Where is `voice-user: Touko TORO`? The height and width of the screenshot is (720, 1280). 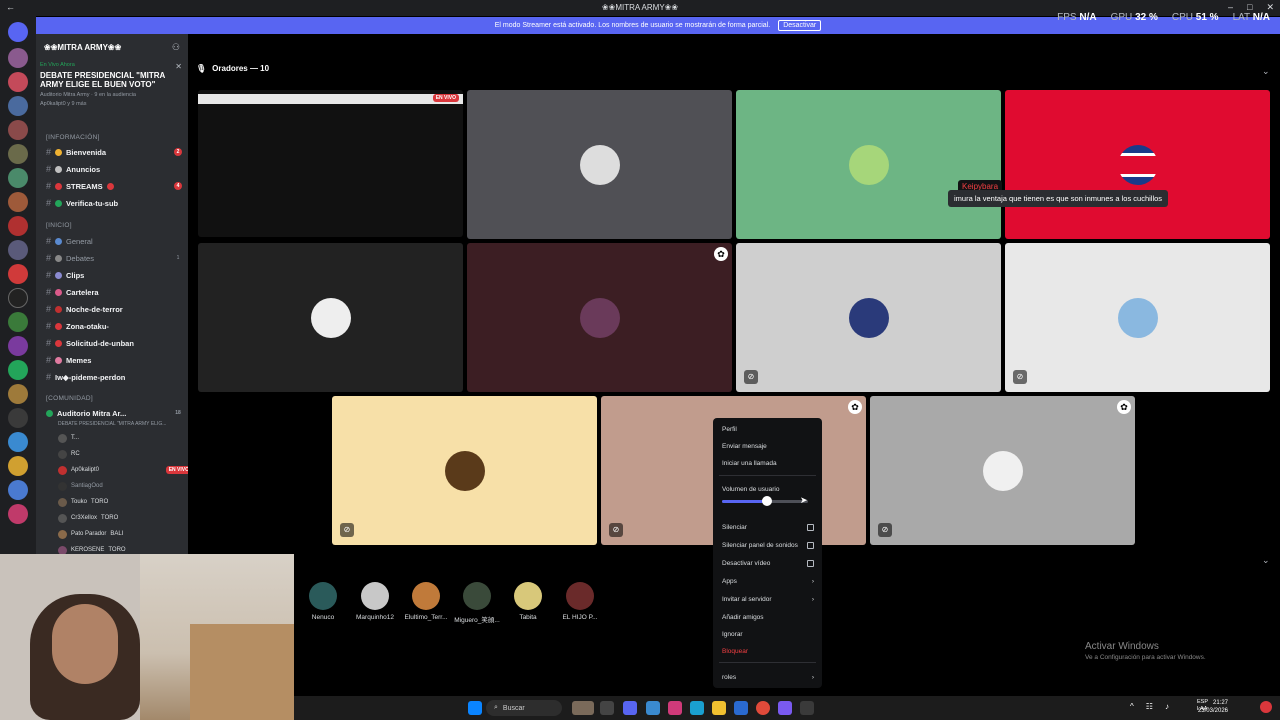
voice-user: Touko TORO is located at coordinates (83, 502).